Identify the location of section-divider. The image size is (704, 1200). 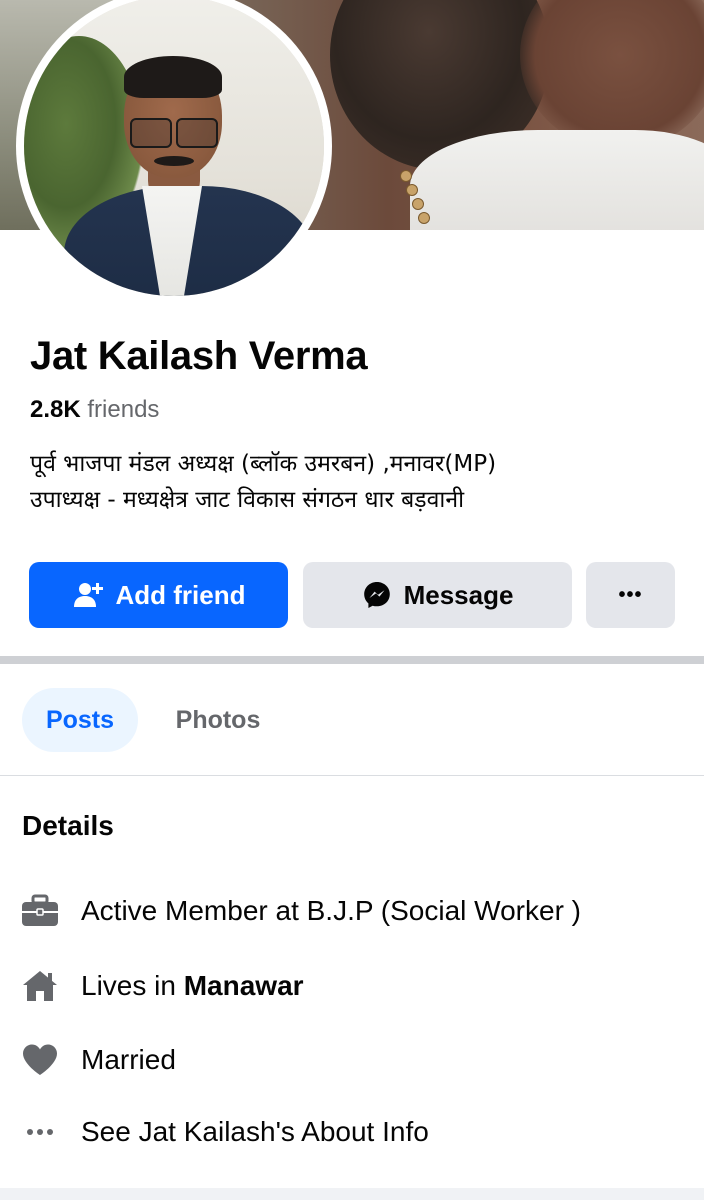
(352, 660).